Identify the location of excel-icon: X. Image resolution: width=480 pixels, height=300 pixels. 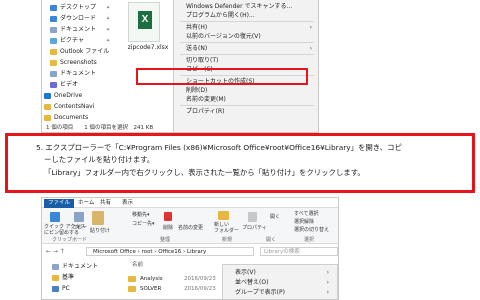
(145, 20).